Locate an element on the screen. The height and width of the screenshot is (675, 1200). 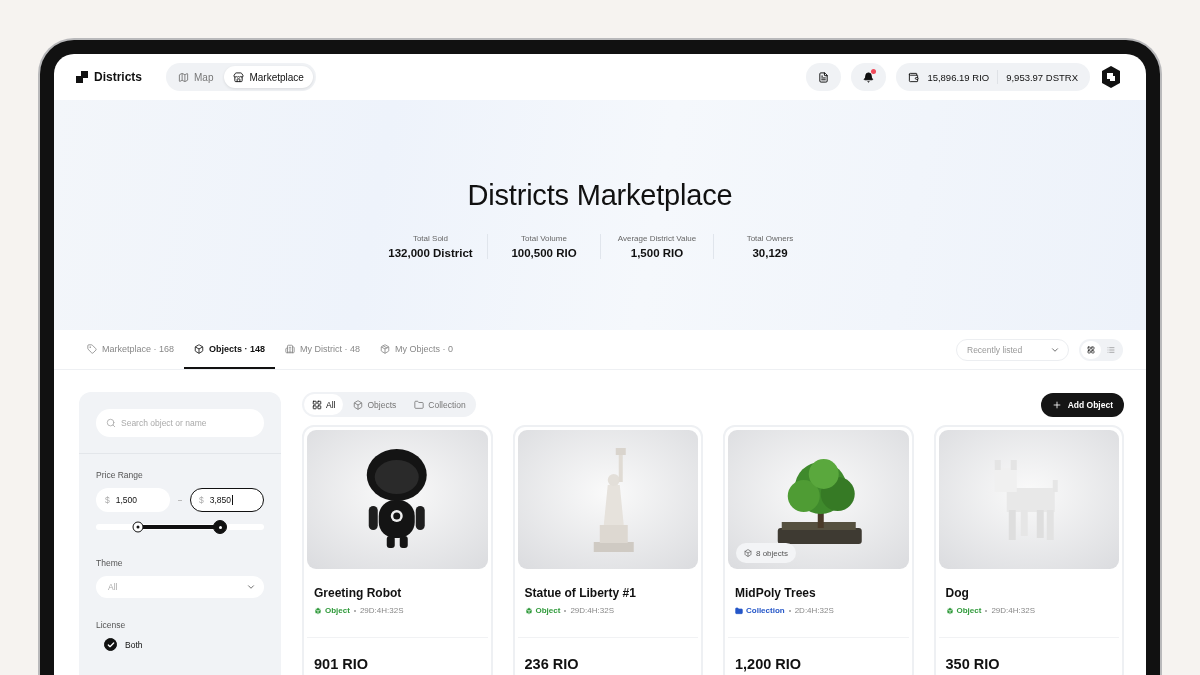
wallet-icon is located at coordinates (914, 77).